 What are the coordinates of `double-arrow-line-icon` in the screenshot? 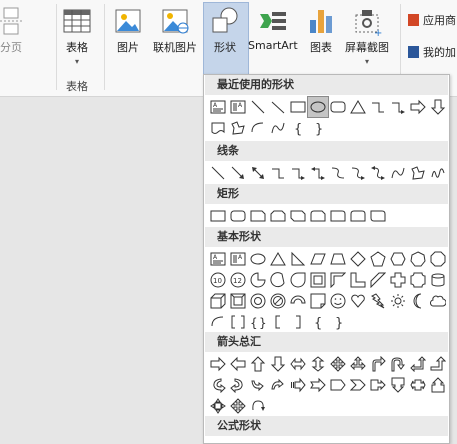 It's located at (258, 173).